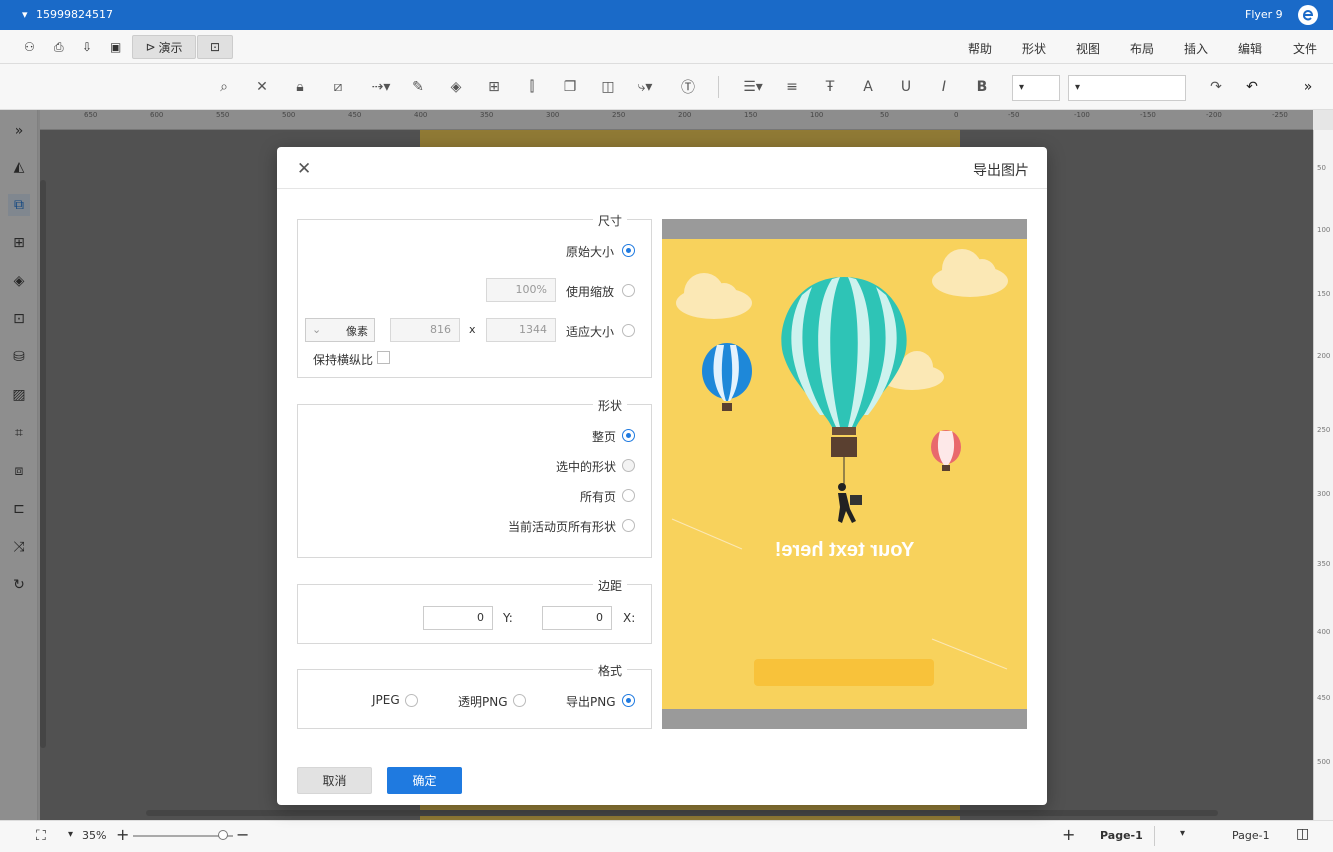 This screenshot has width=1333, height=852. I want to click on crop-icon: ⧄, so click(338, 87).